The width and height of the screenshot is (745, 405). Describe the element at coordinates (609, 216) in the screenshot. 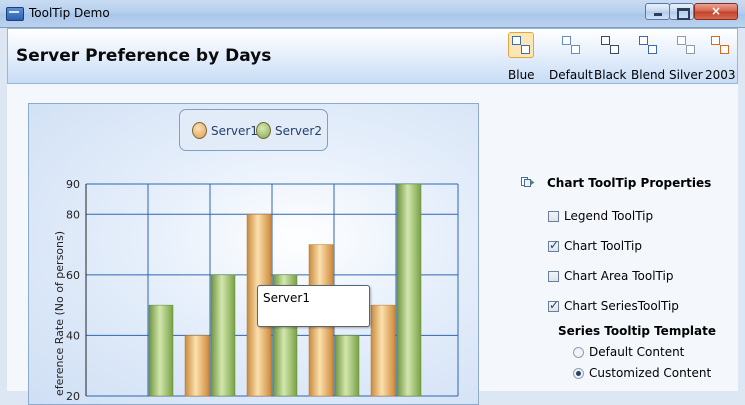

I see `checkbox-label: Legend ToolTip` at that location.